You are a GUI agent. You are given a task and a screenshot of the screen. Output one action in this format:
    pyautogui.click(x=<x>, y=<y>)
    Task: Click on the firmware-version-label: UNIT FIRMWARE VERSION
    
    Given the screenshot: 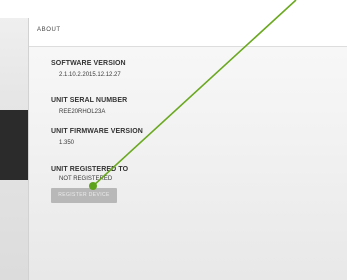 What is the action you would take?
    pyautogui.click(x=97, y=131)
    